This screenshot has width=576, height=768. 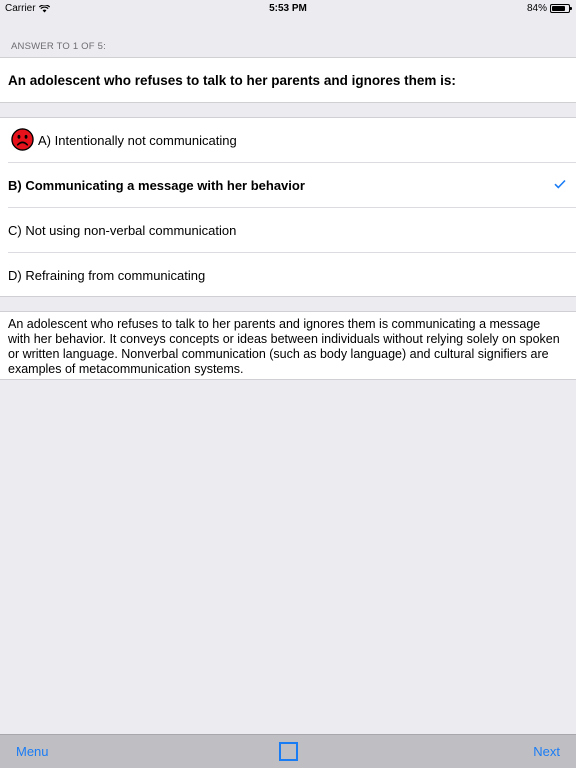 I want to click on answer-option-a: A) Intentionally not communicating, so click(x=288, y=140).